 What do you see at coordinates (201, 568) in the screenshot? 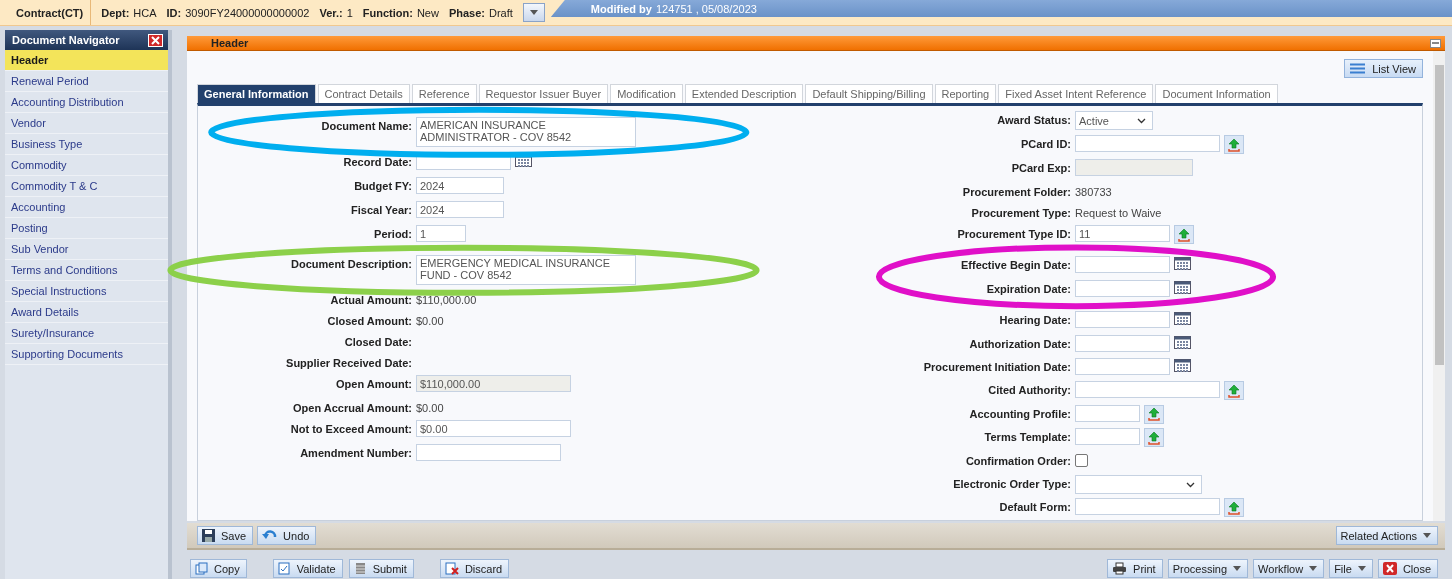
I see `document-icon` at bounding box center [201, 568].